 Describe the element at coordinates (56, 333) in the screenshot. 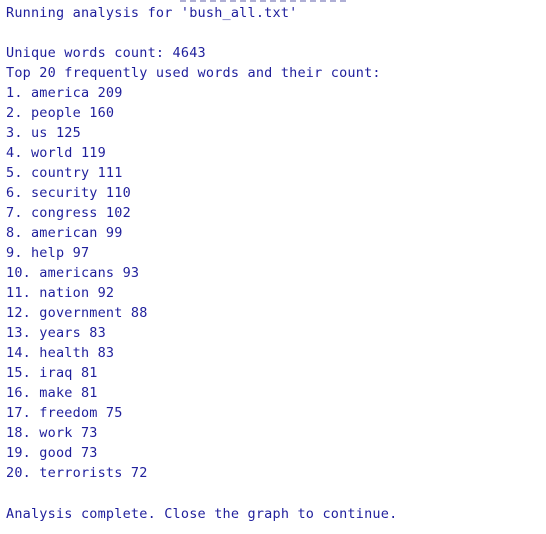

I see `list-item: 13. years 83` at that location.